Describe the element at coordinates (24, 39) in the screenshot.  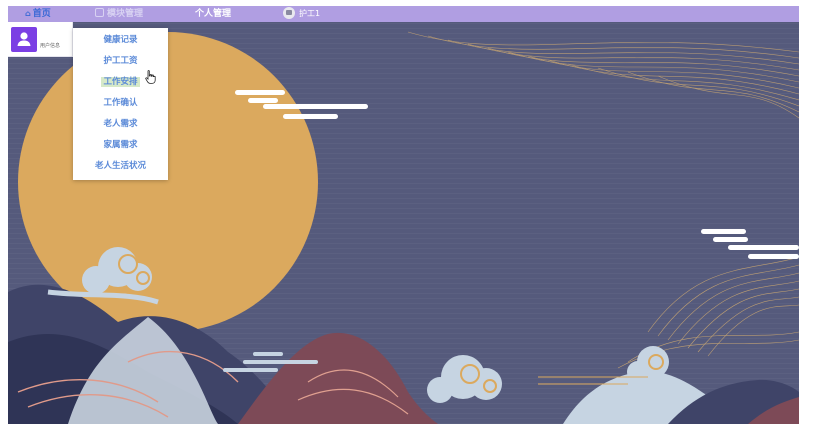
I see `user-icon` at that location.